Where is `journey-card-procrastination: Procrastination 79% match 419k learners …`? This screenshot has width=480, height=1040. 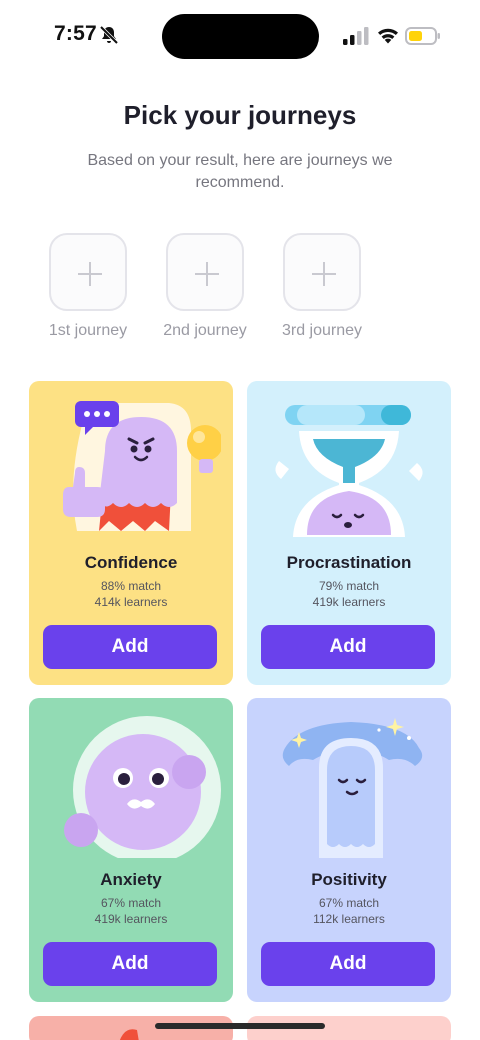
journey-card-procrastination: Procrastination 79% match 419k learners … is located at coordinates (349, 533).